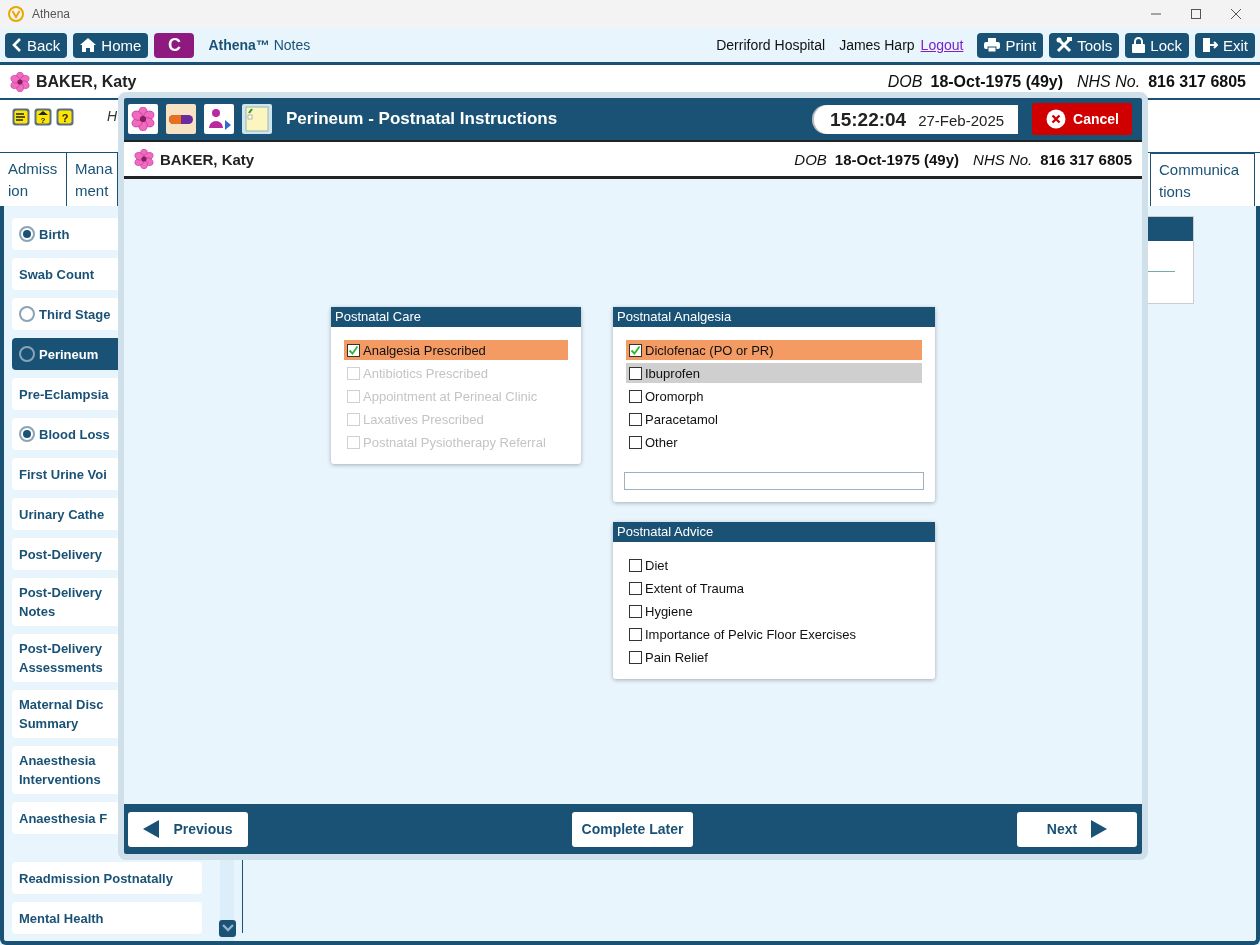 The image size is (1260, 945). Describe the element at coordinates (424, 350) in the screenshot. I see `checkbox-label: Analgesia Prescribed` at that location.